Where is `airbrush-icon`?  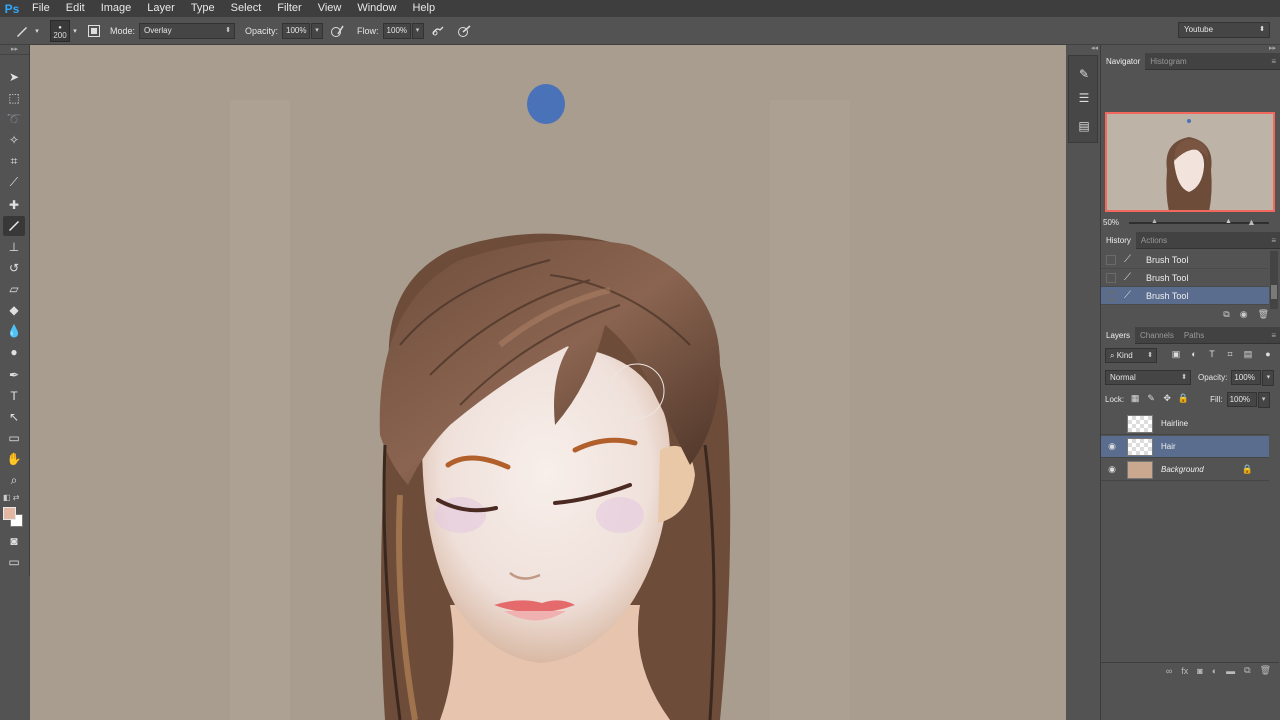
airbrush-icon is located at coordinates (438, 31).